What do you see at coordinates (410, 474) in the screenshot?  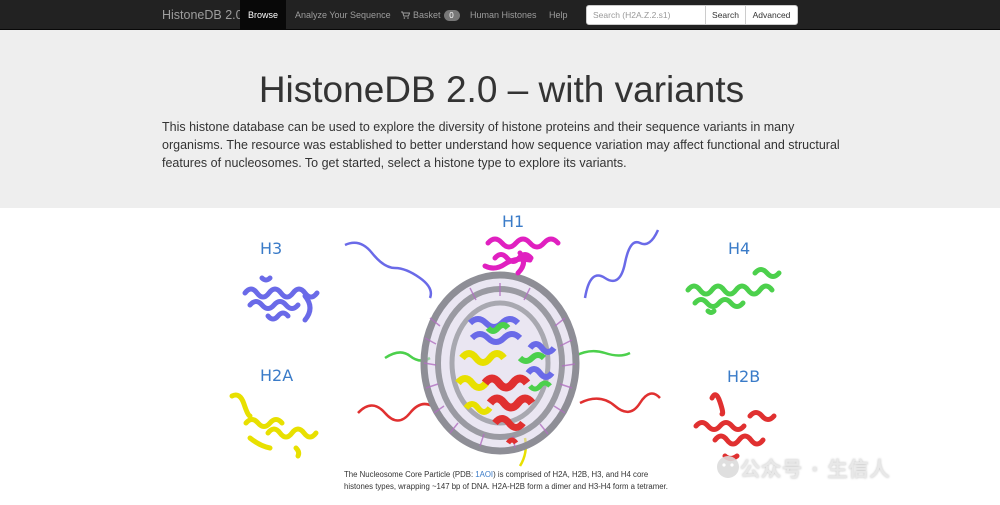 I see `caption-text-start: The Nucleosome Core Particle (PDB:` at bounding box center [410, 474].